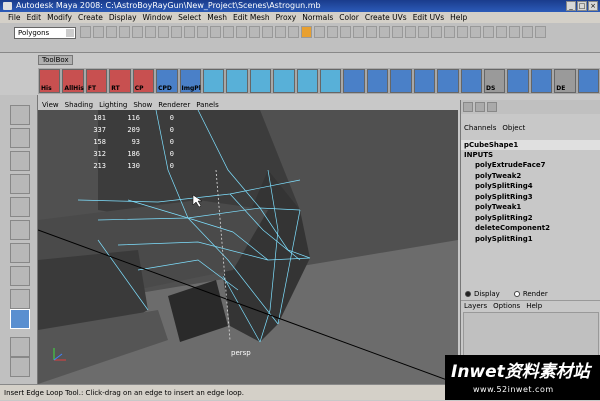  I want to click on mask-curve-icon, so click(228, 32).